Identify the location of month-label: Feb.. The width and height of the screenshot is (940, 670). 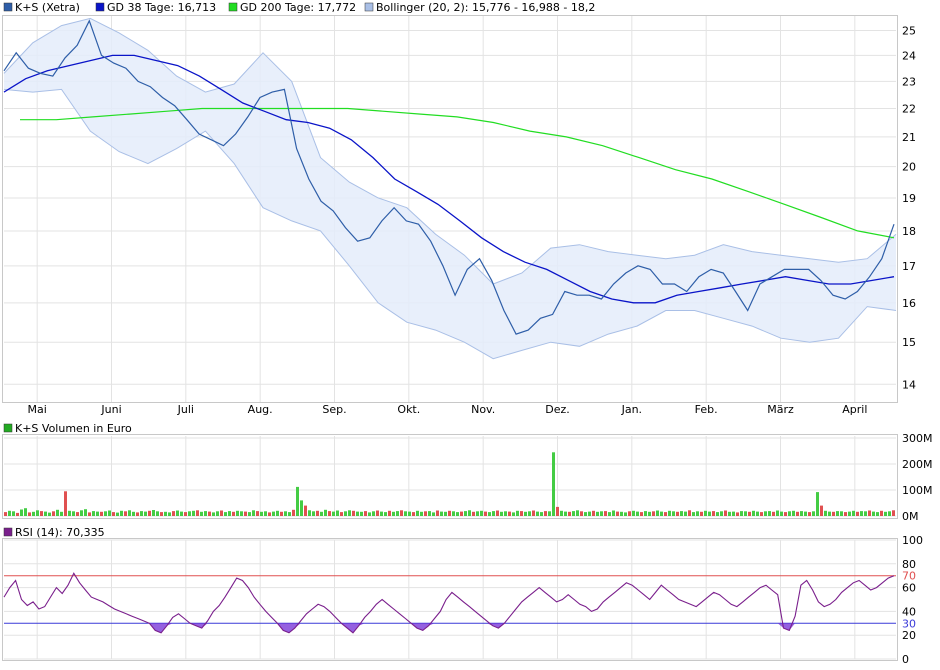
(706, 409).